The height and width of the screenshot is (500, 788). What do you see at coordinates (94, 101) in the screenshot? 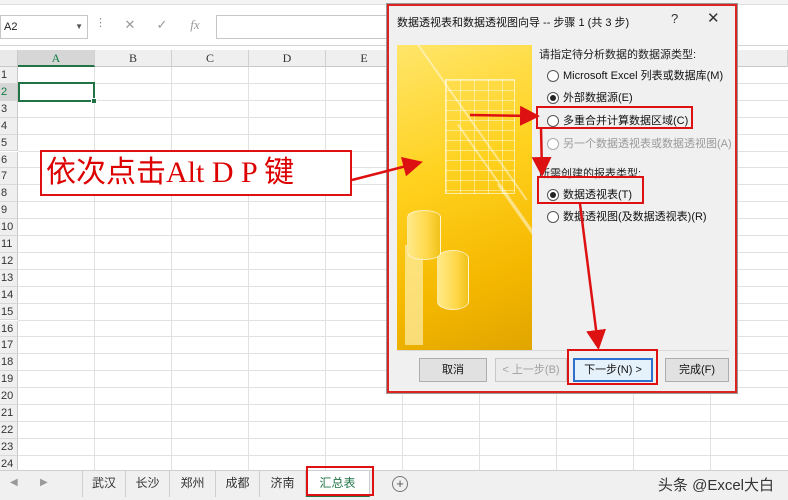
I see `fill-handle` at bounding box center [94, 101].